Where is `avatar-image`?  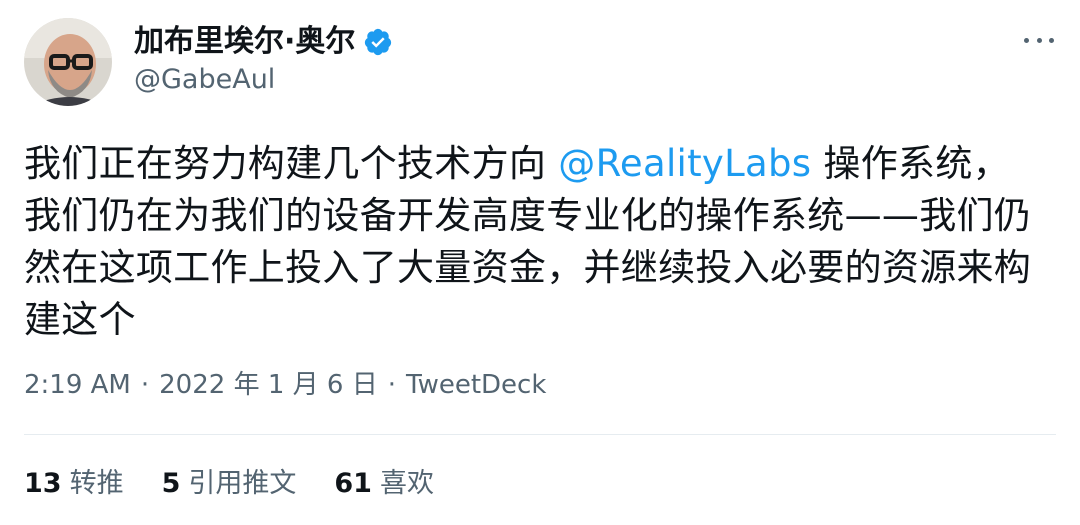 avatar-image is located at coordinates (68, 62).